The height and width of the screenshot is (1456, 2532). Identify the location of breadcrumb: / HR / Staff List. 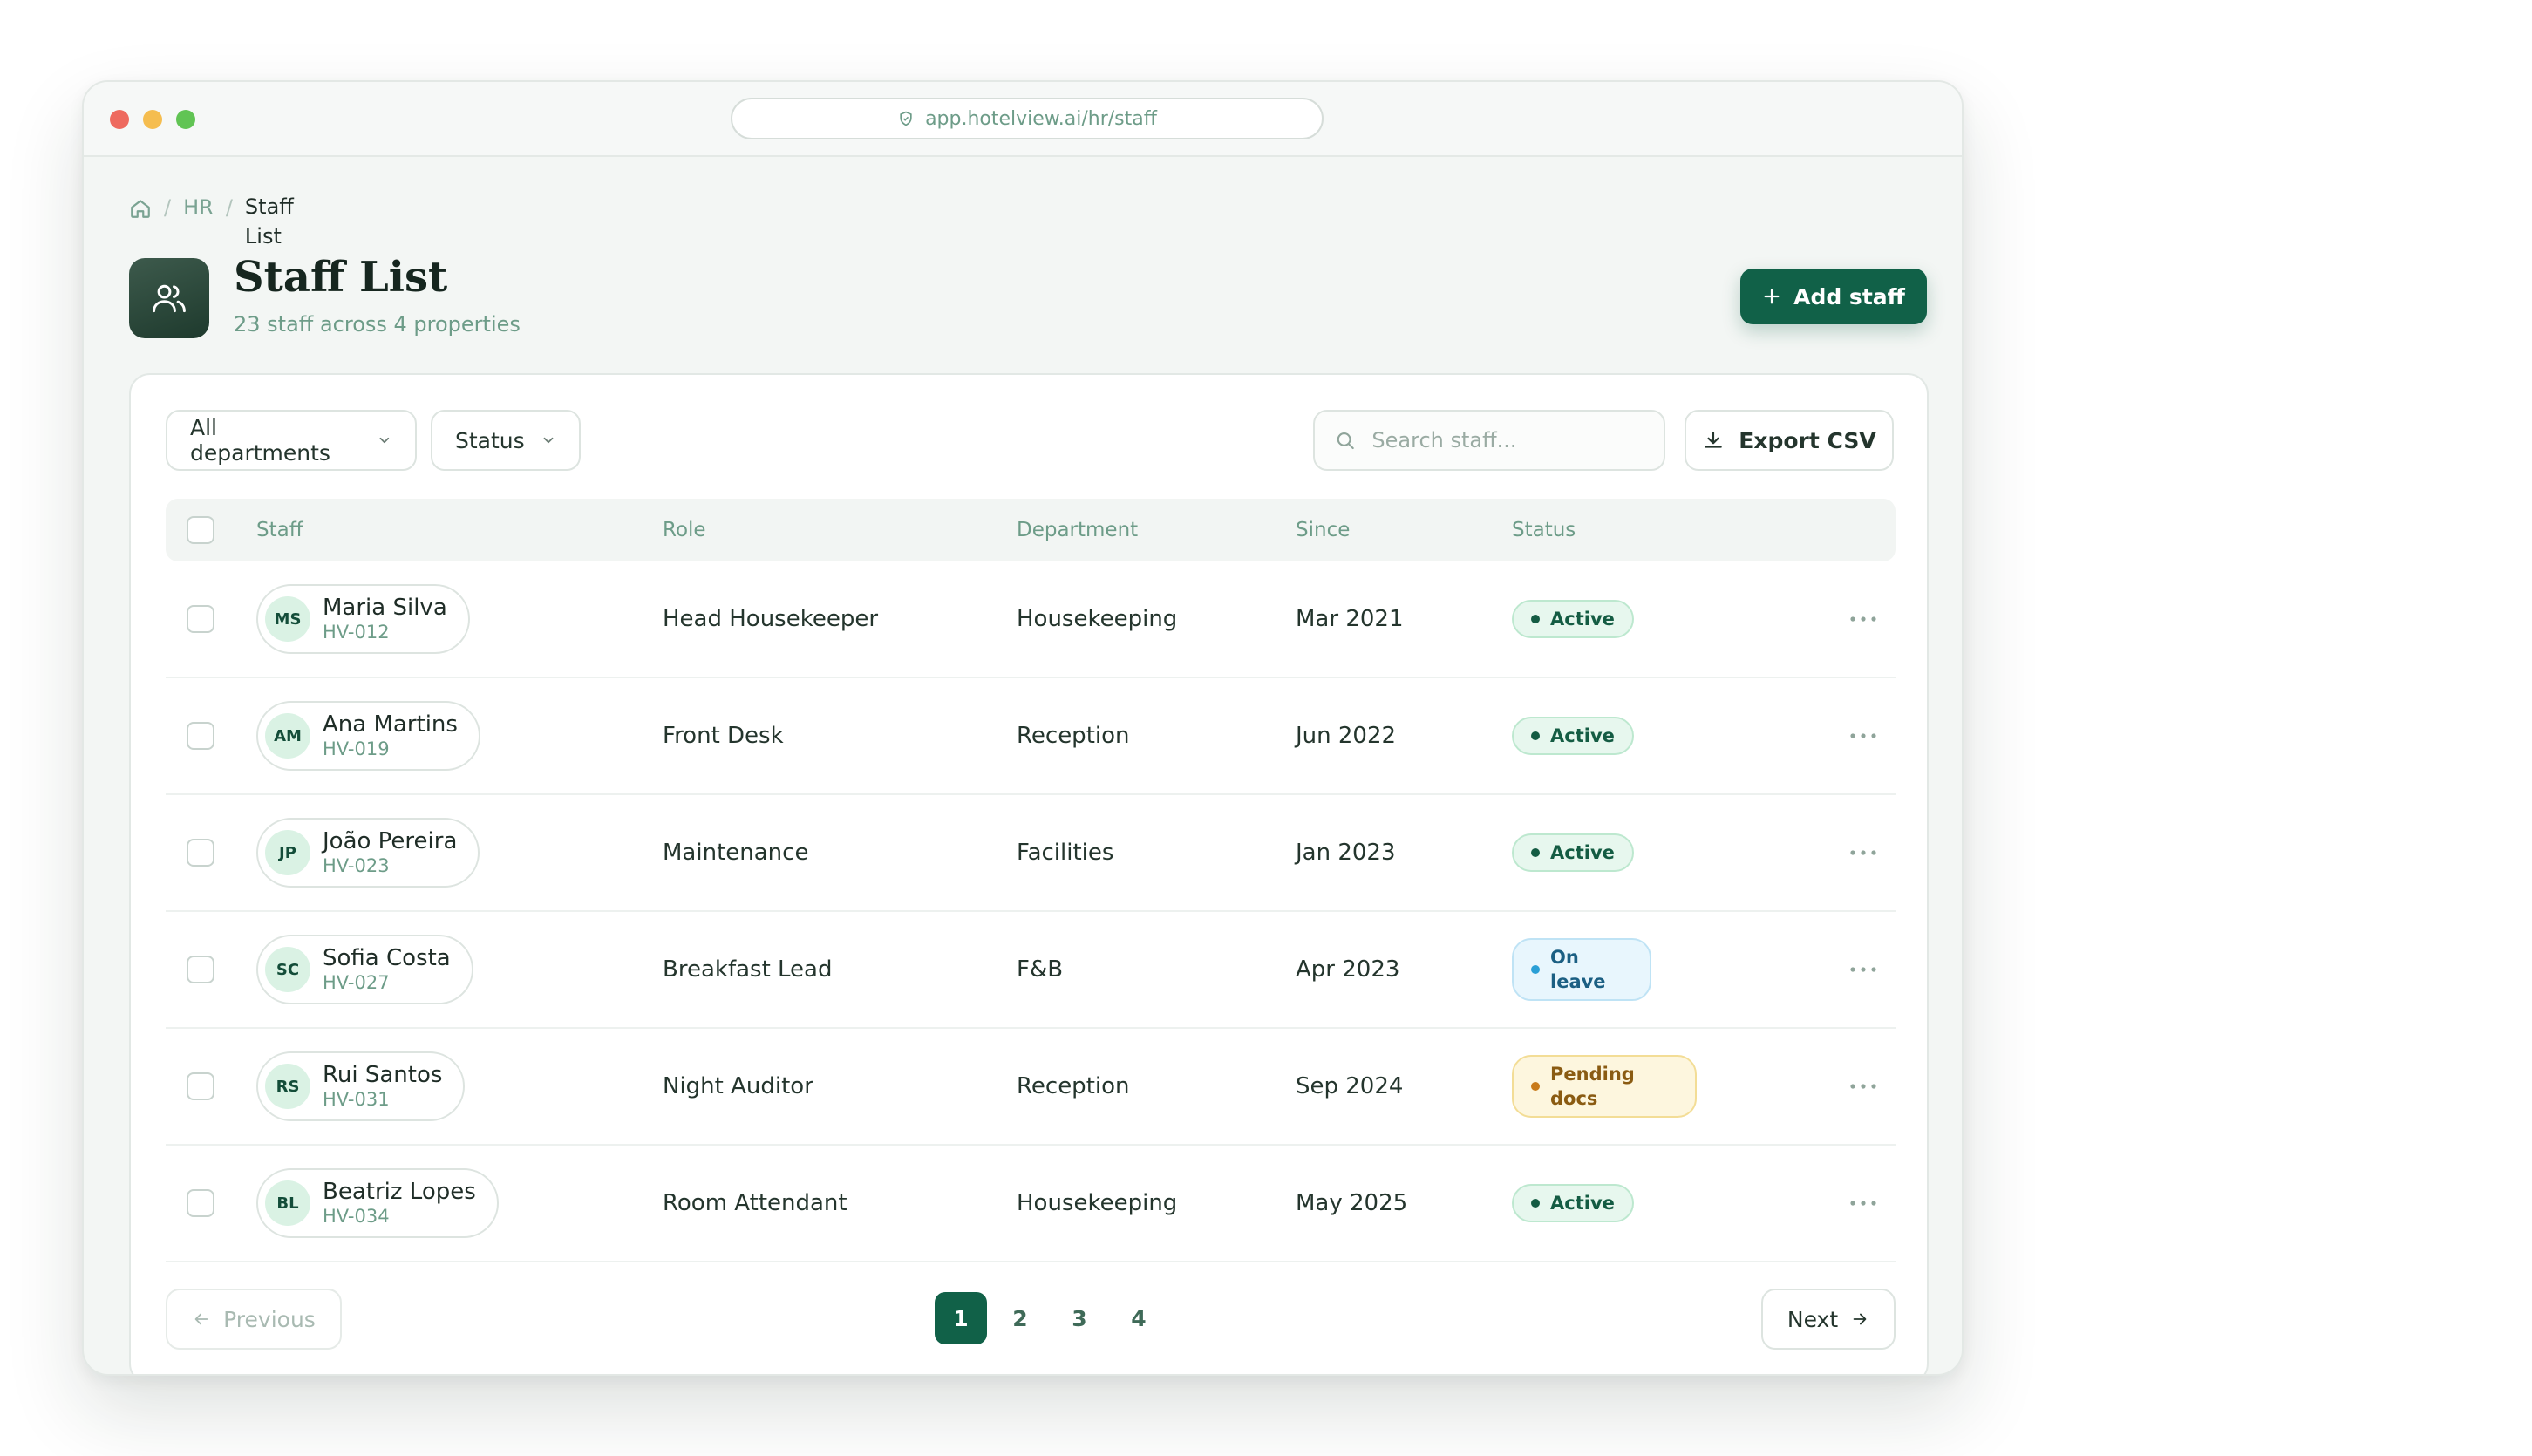
(217, 222).